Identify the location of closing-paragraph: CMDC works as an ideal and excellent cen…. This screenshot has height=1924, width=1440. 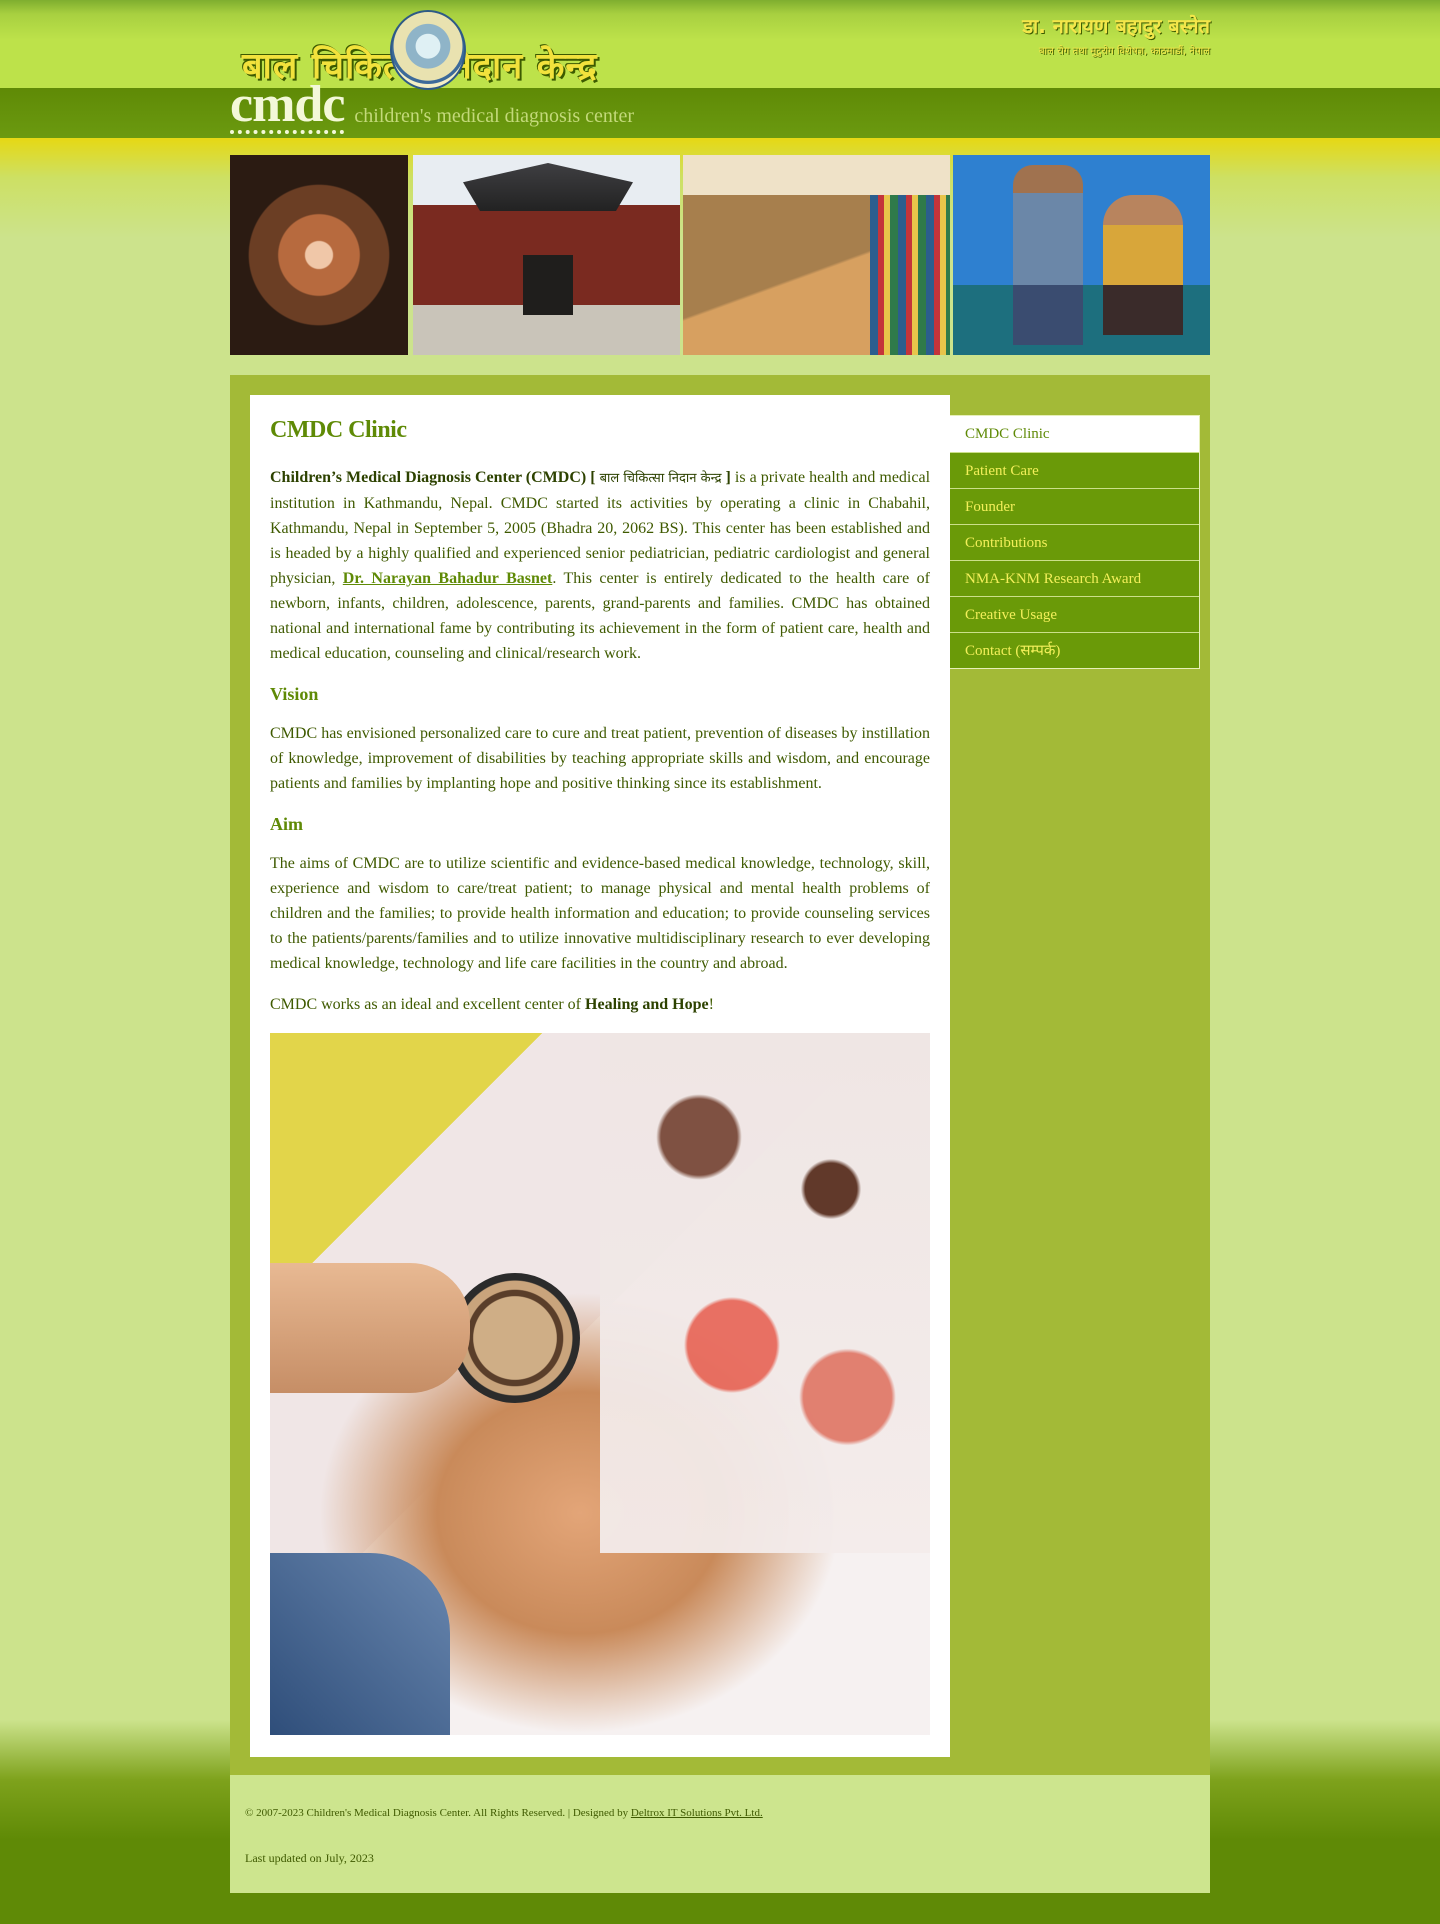
(600, 1004).